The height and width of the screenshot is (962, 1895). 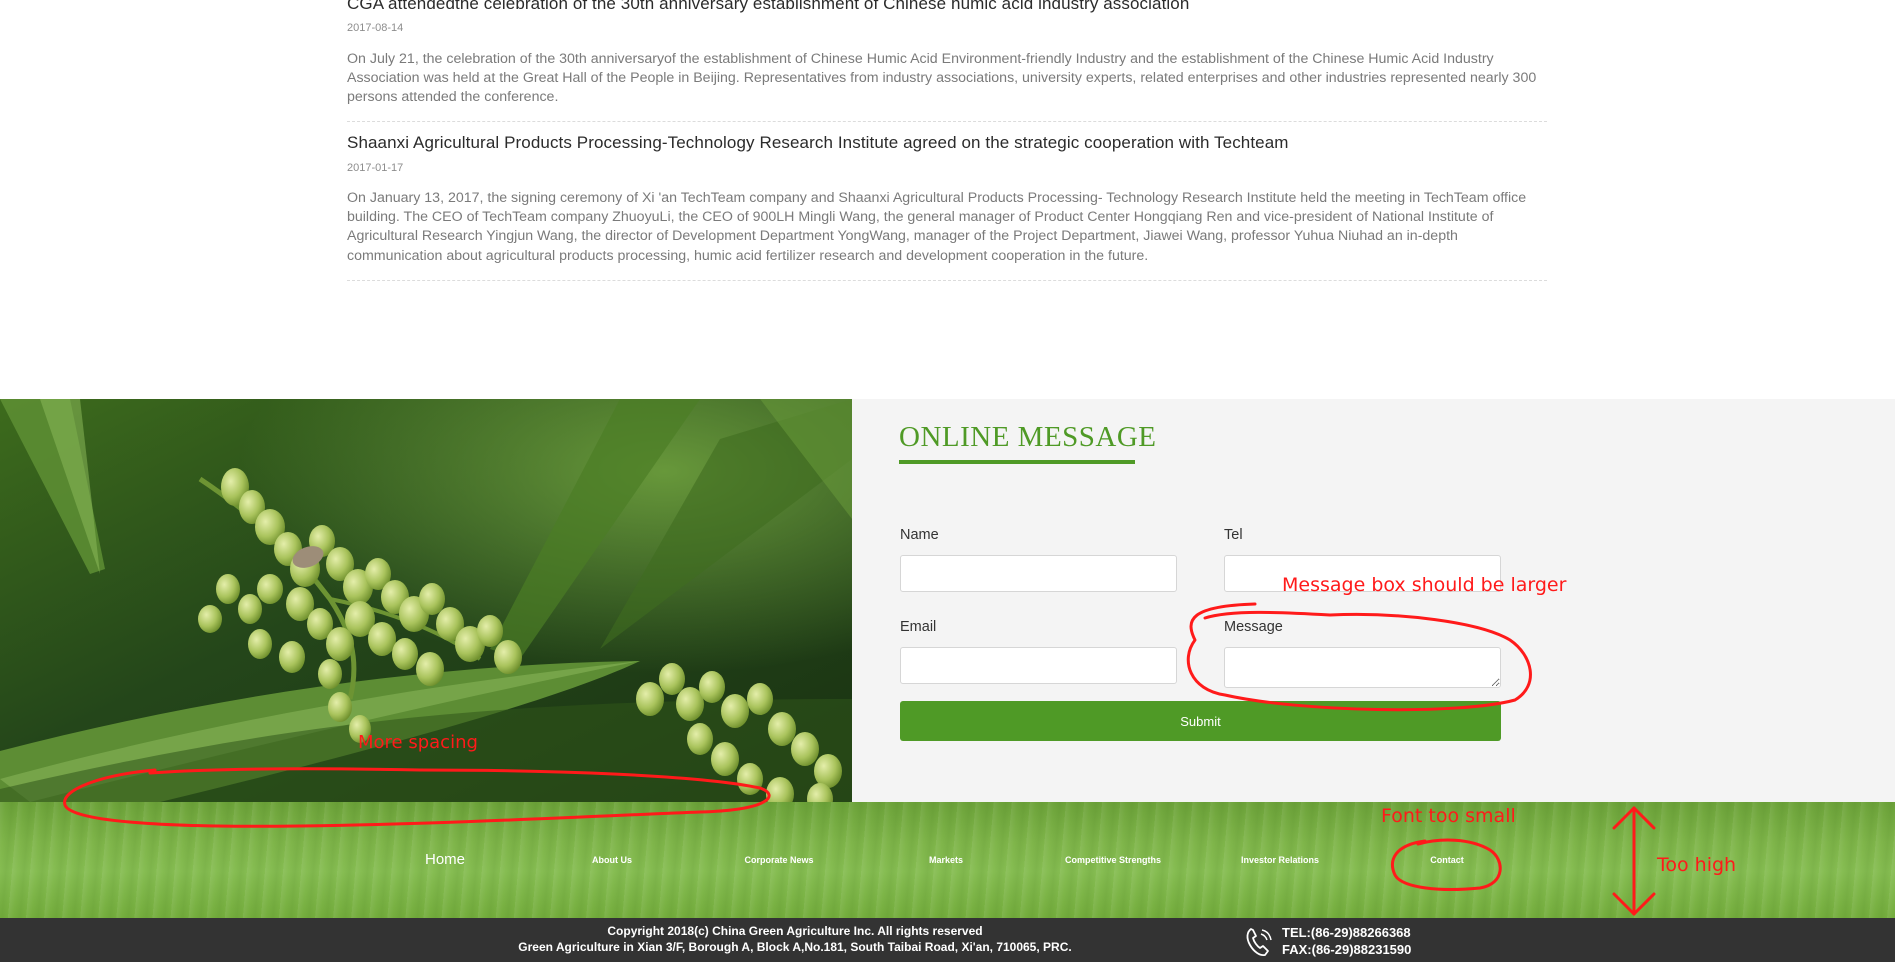 What do you see at coordinates (1697, 865) in the screenshot?
I see `annotation-height: Too high` at bounding box center [1697, 865].